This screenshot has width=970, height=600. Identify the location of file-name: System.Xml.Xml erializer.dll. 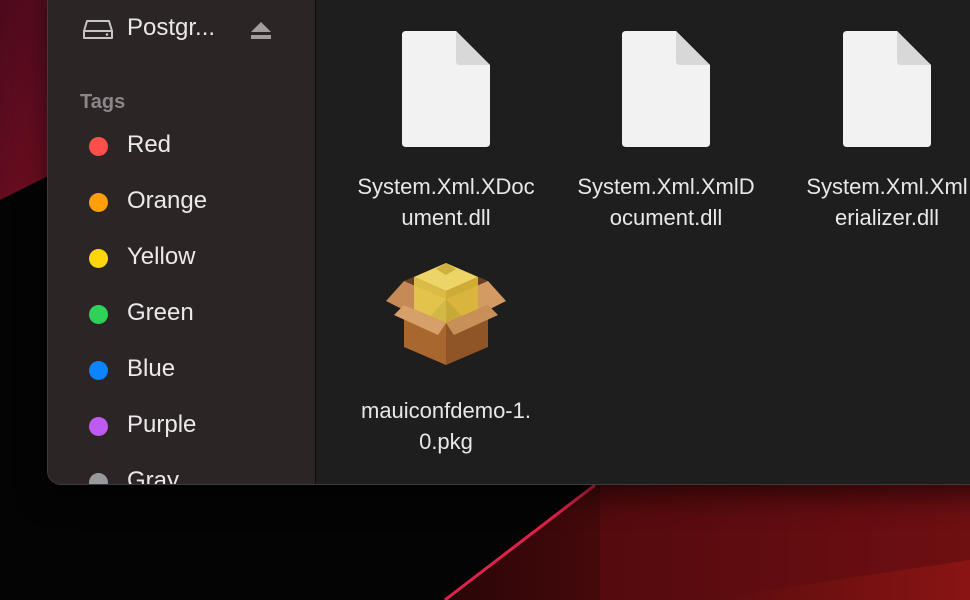
(887, 202).